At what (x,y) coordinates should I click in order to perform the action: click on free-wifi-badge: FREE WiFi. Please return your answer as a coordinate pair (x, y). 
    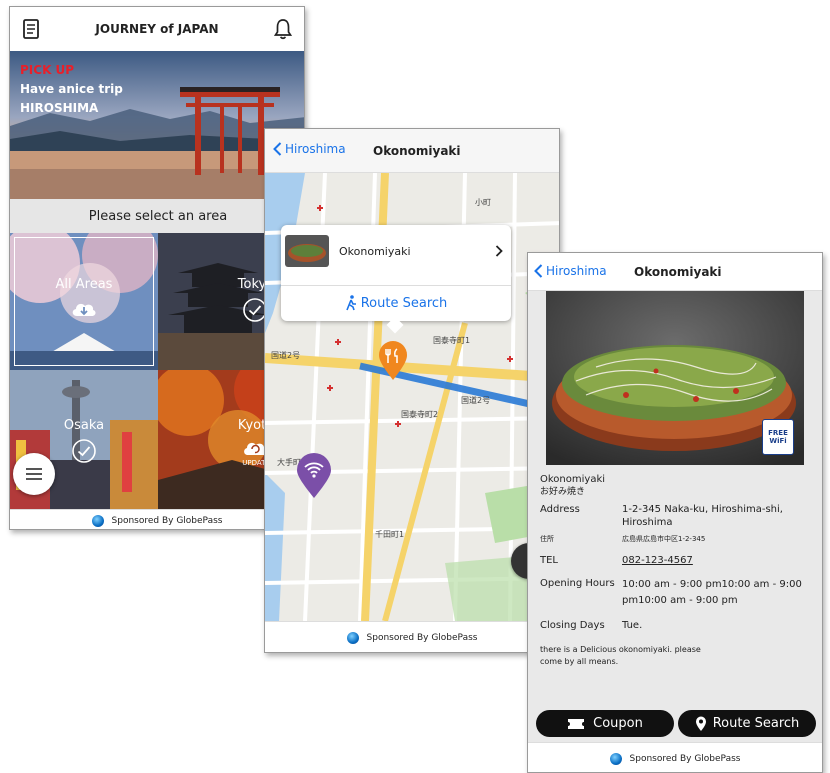
    Looking at the image, I should click on (778, 437).